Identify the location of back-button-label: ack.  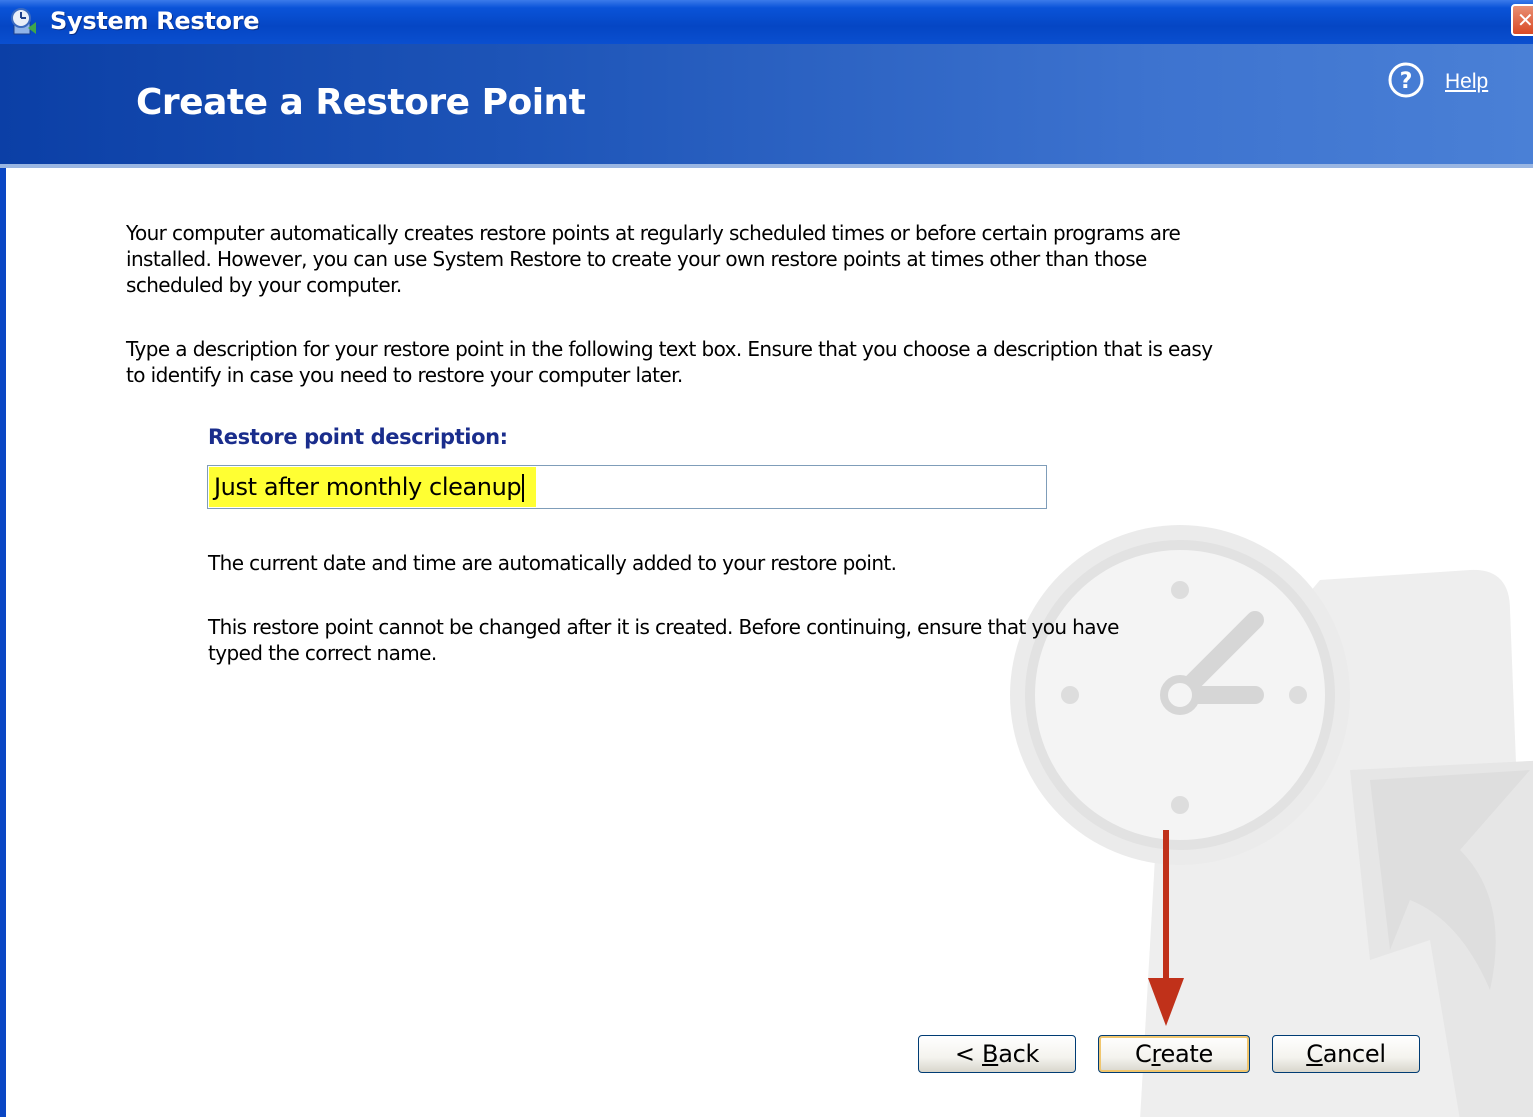
(1019, 1054).